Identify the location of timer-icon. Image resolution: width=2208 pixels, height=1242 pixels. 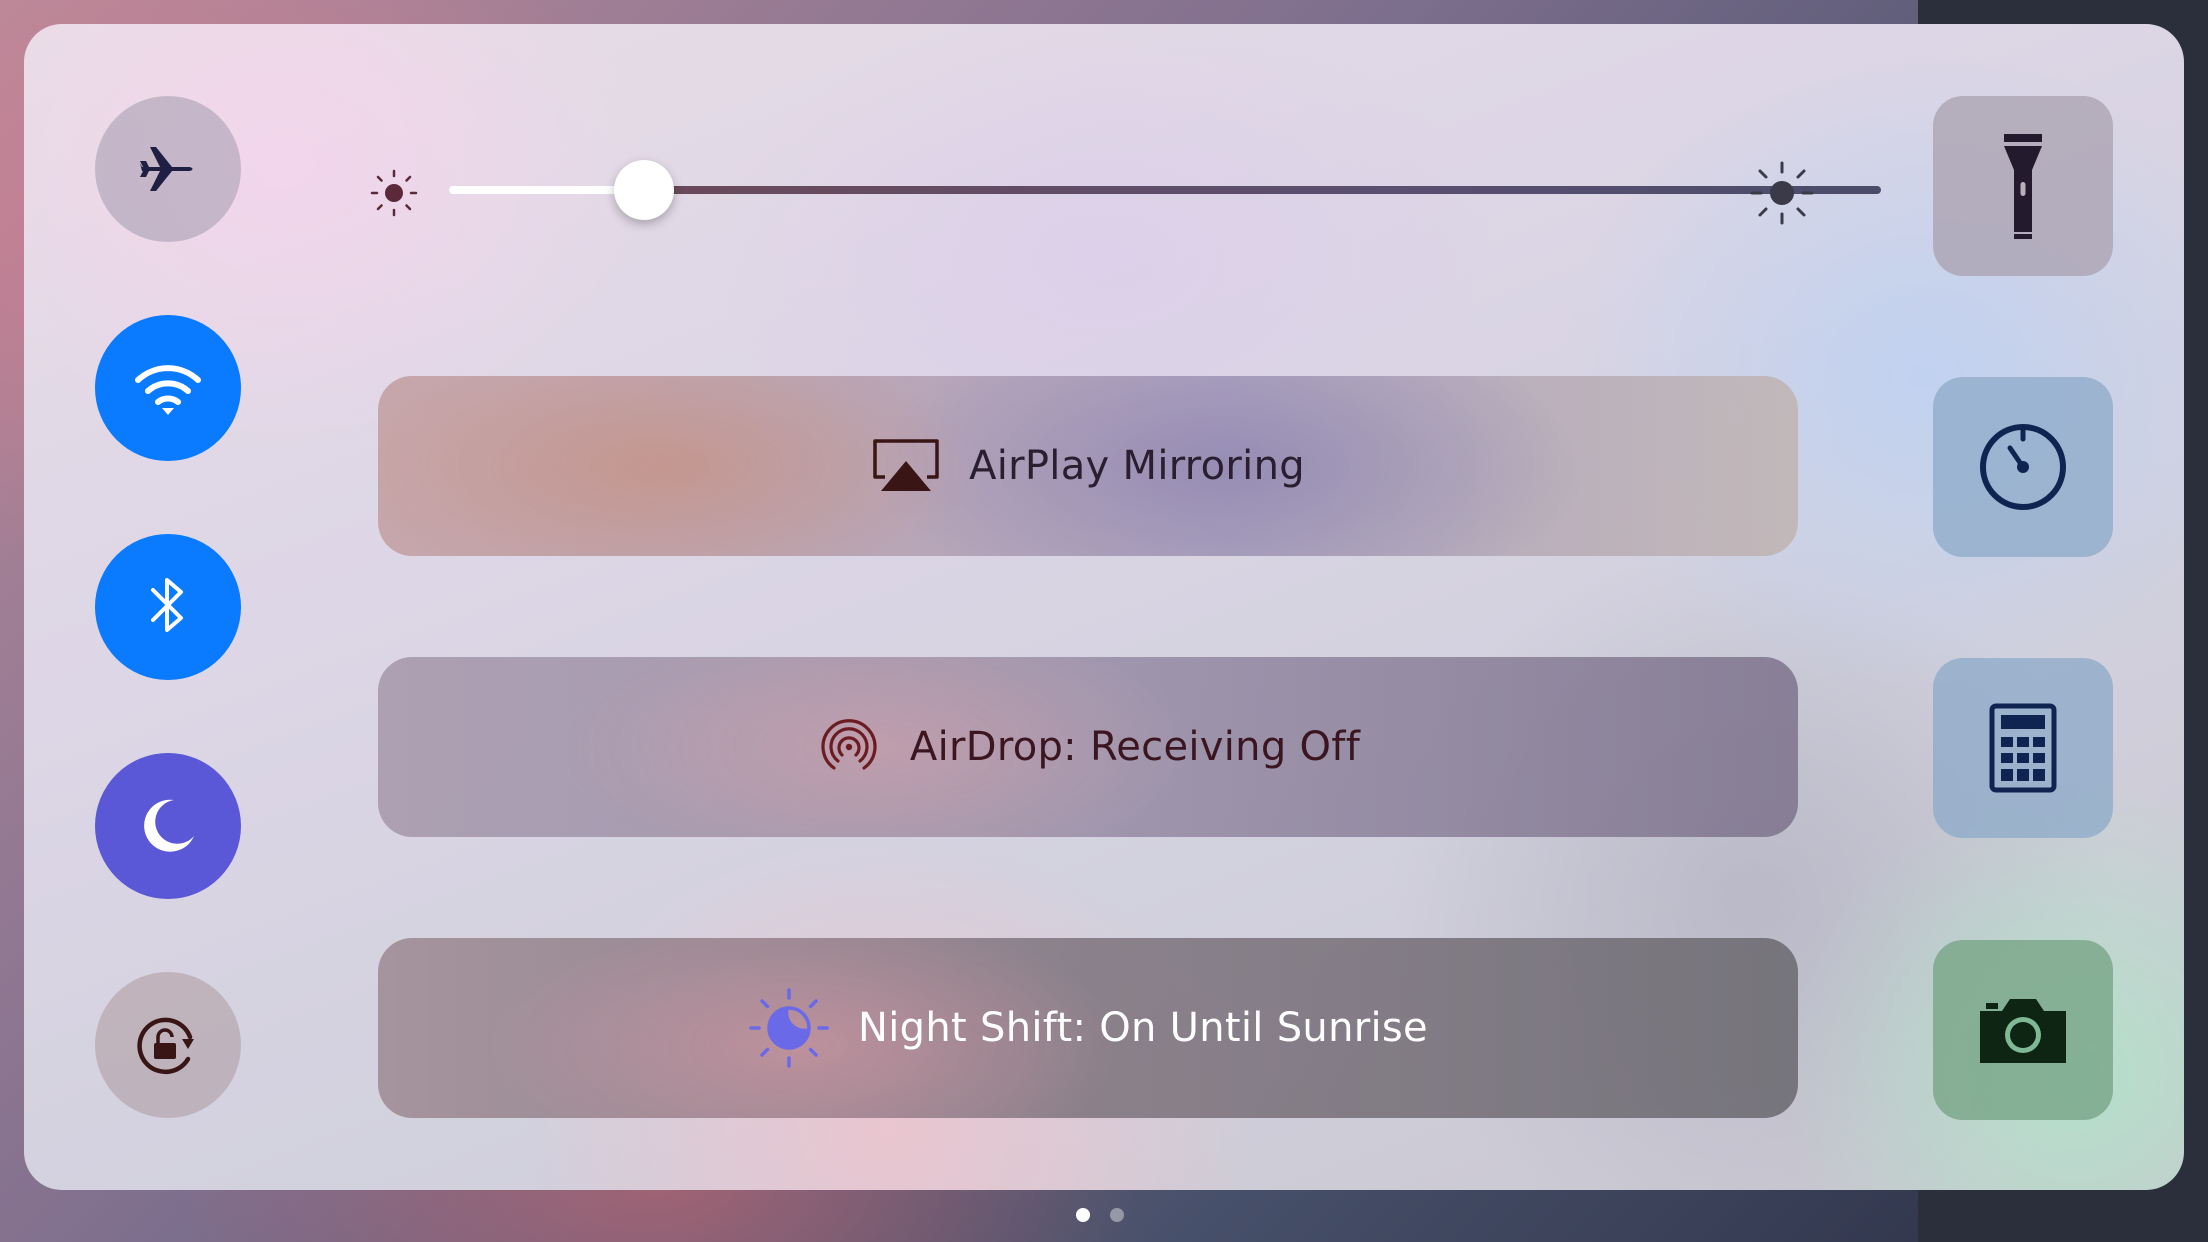
(2023, 467).